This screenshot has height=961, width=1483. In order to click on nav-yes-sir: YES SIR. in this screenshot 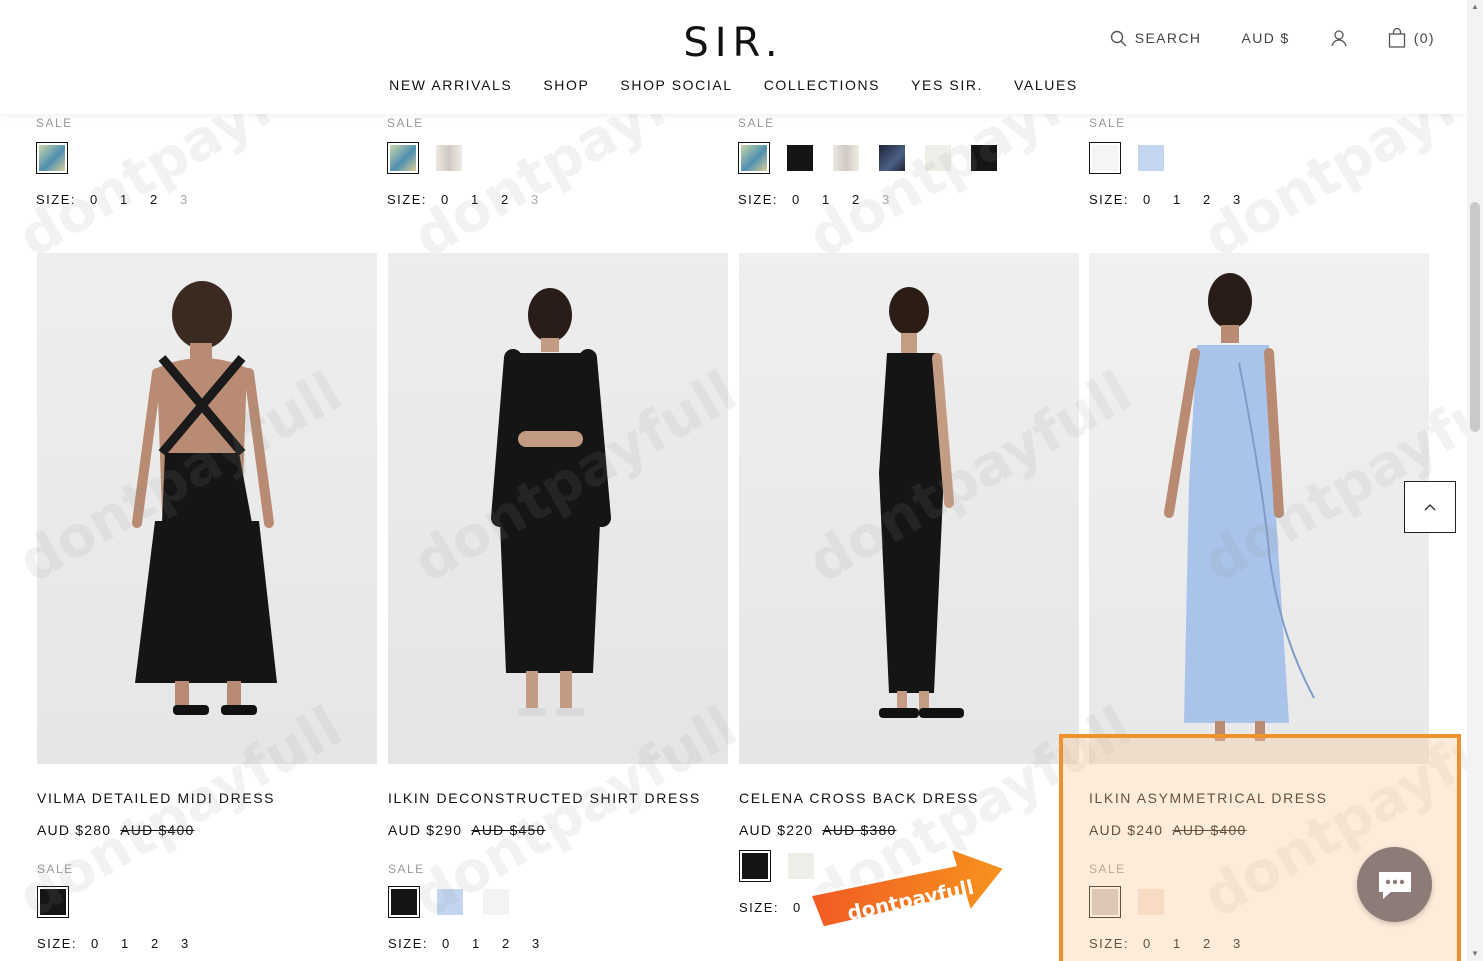, I will do `click(947, 85)`.